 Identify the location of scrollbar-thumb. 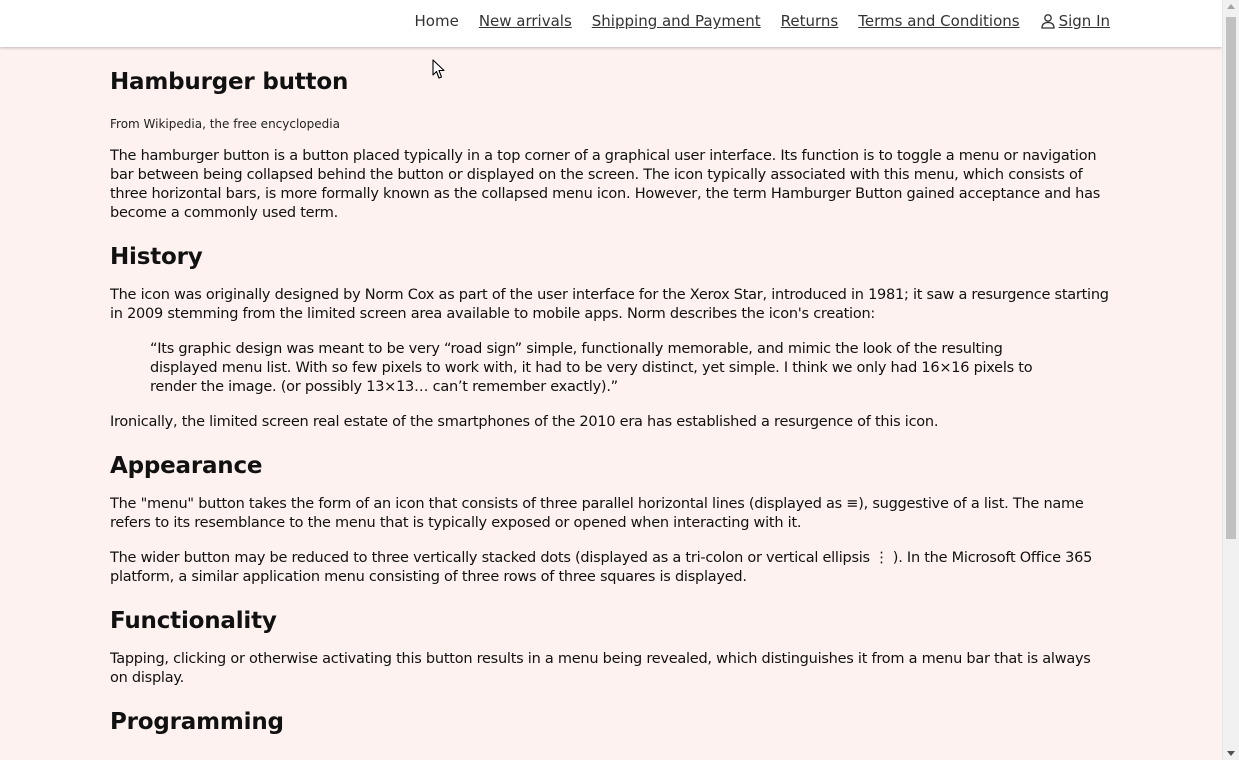
(1231, 278).